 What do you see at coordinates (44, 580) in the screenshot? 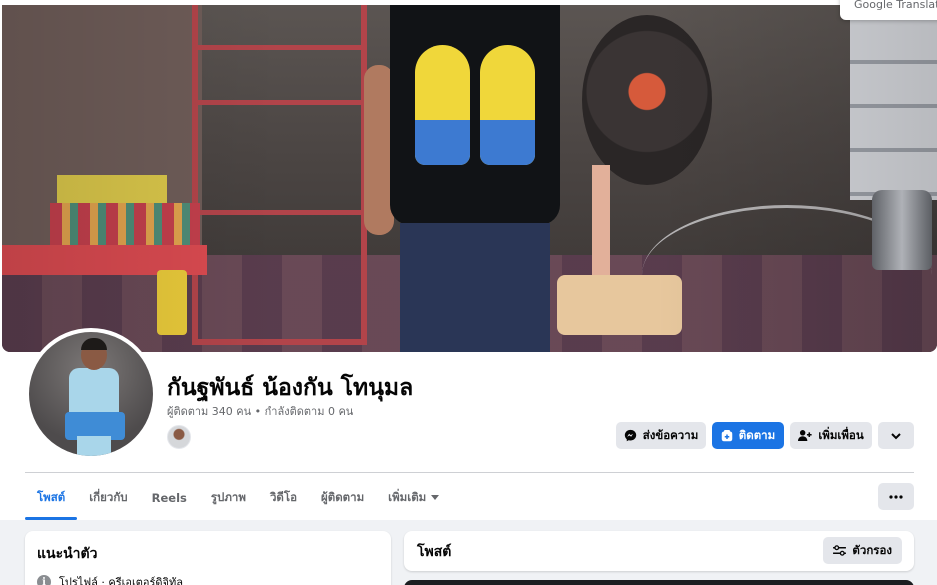
I see `info-icon: i` at bounding box center [44, 580].